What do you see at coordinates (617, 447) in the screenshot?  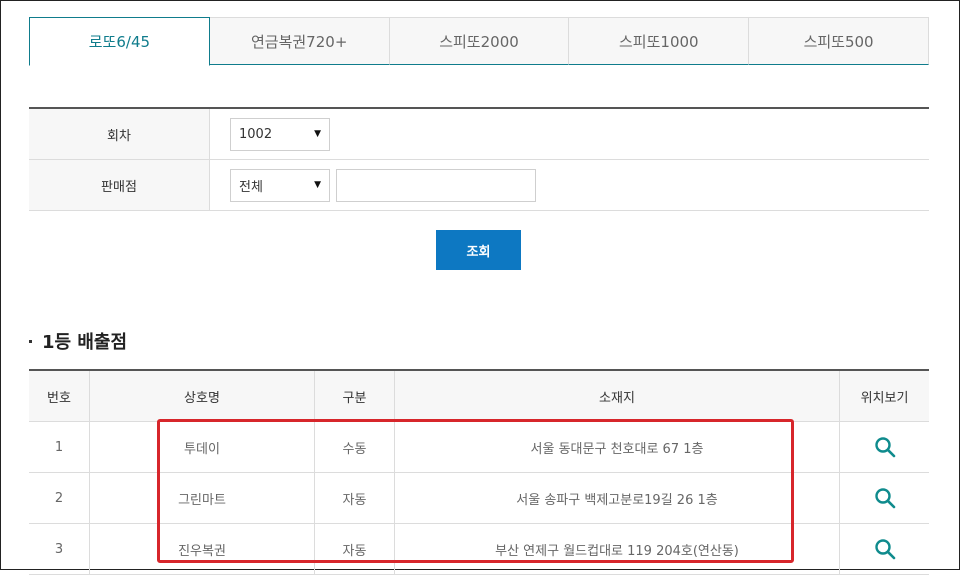 I see `row-address: 서울 동대문구 천호대로 67 1층` at bounding box center [617, 447].